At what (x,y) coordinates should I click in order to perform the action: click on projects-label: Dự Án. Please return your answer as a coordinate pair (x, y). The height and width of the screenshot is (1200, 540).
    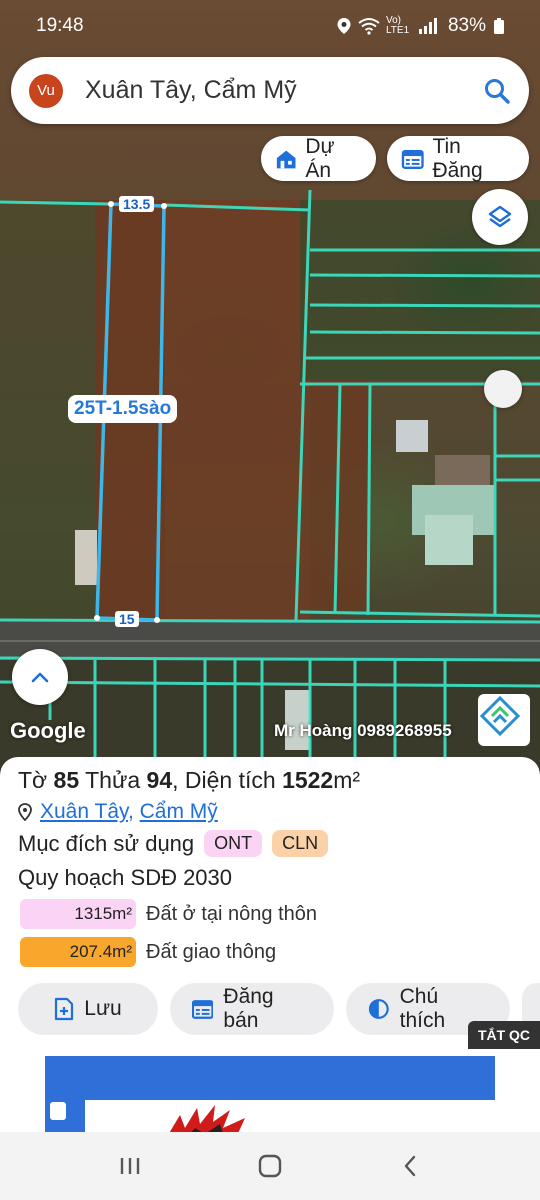
    Looking at the image, I should click on (320, 158).